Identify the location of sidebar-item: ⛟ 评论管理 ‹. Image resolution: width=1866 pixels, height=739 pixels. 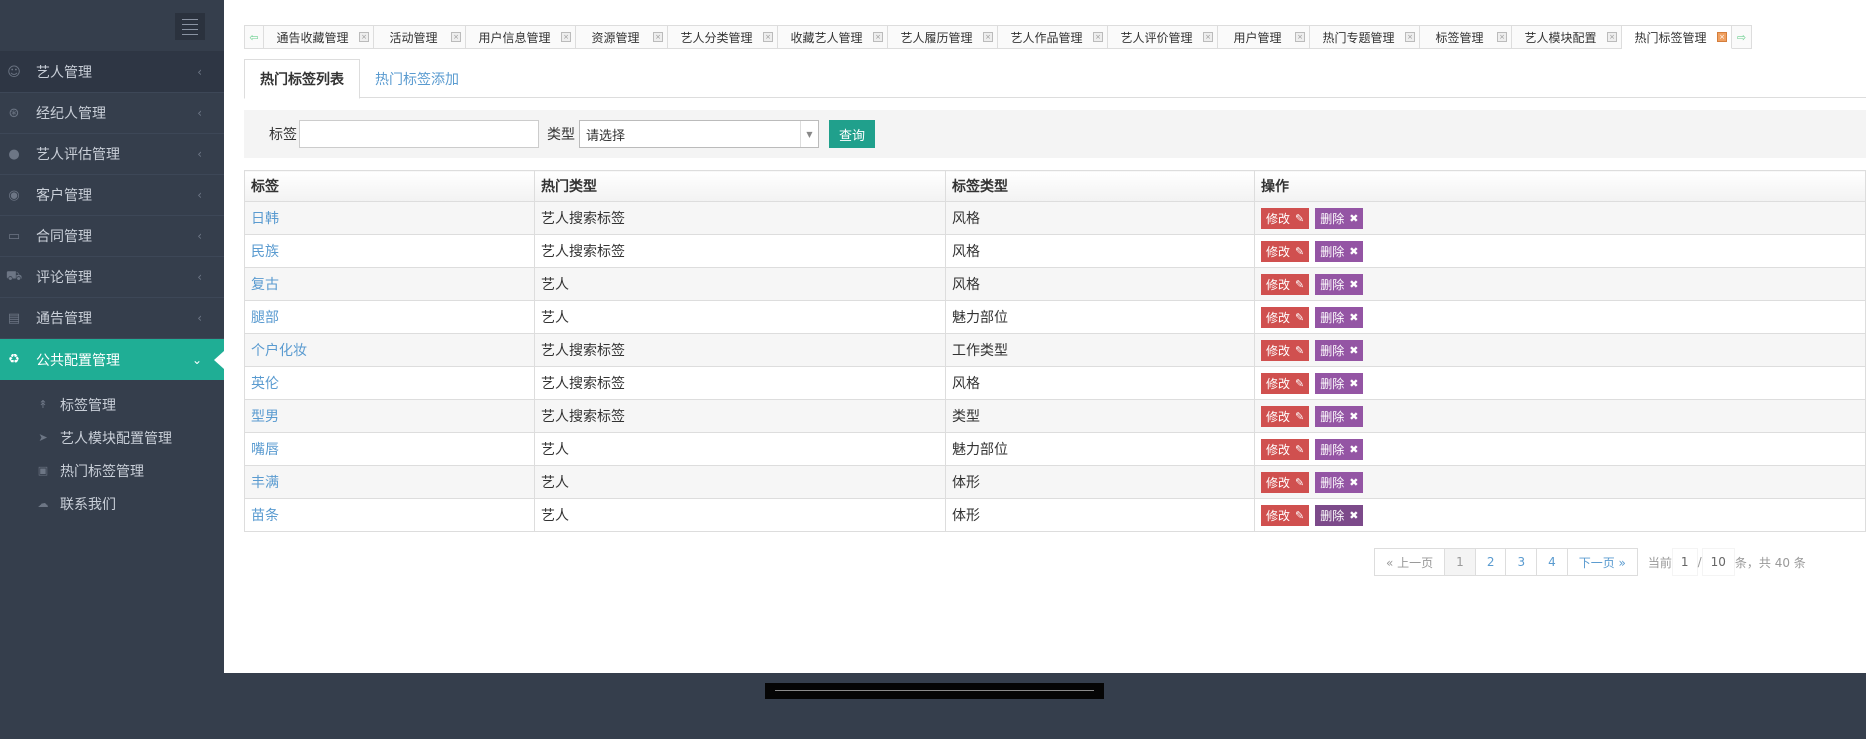
(112, 277).